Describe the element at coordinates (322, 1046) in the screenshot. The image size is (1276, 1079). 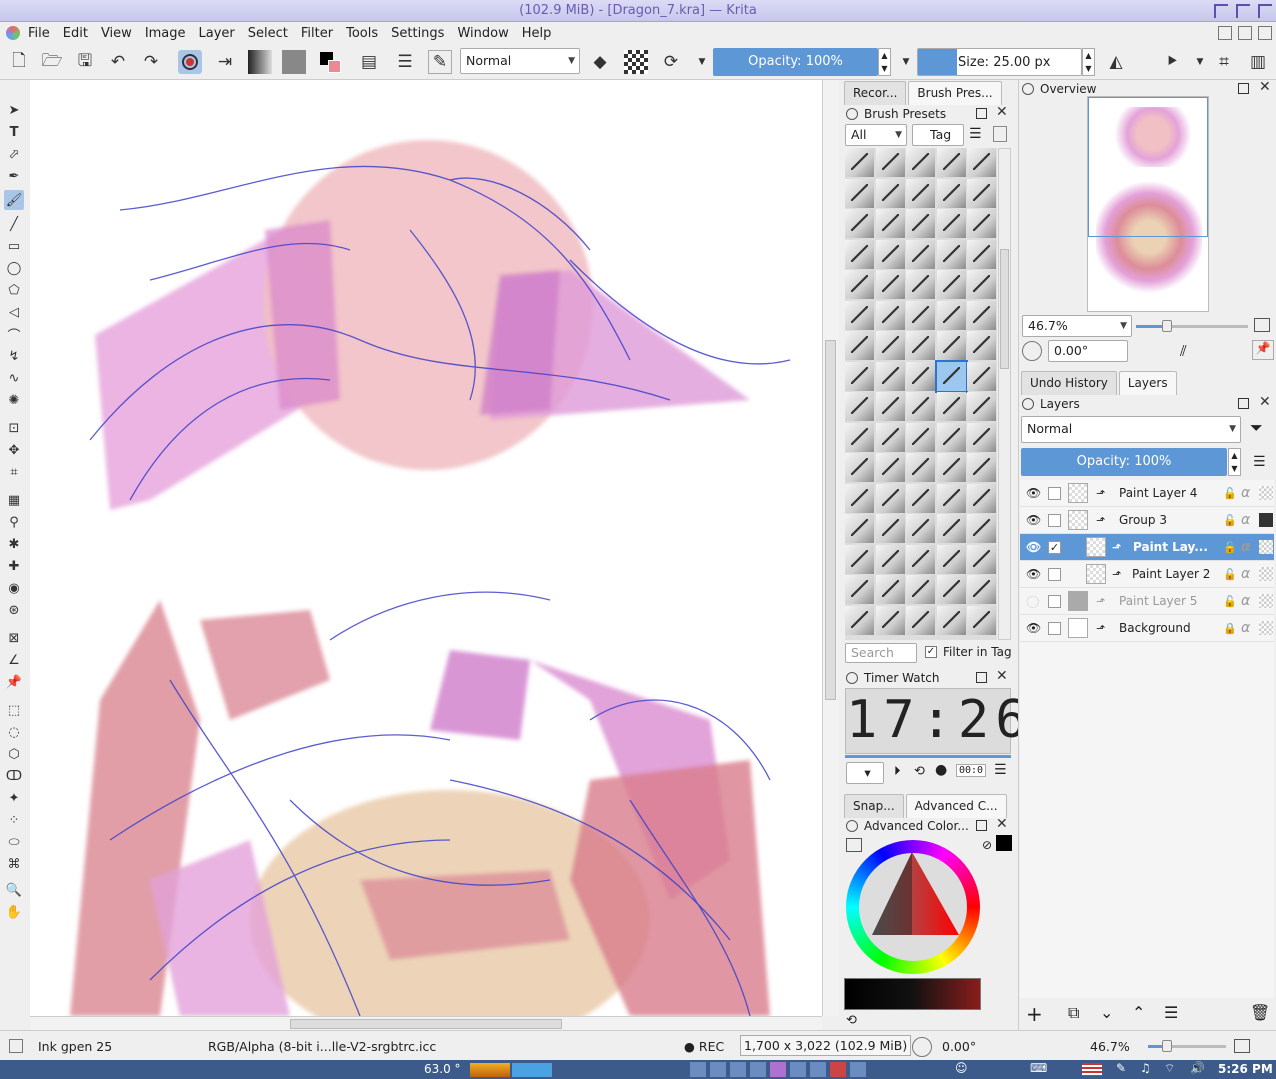
I see `color-profile: RGB/Alpha (8-bit i...lle-V2-srgbtrc.icc` at that location.